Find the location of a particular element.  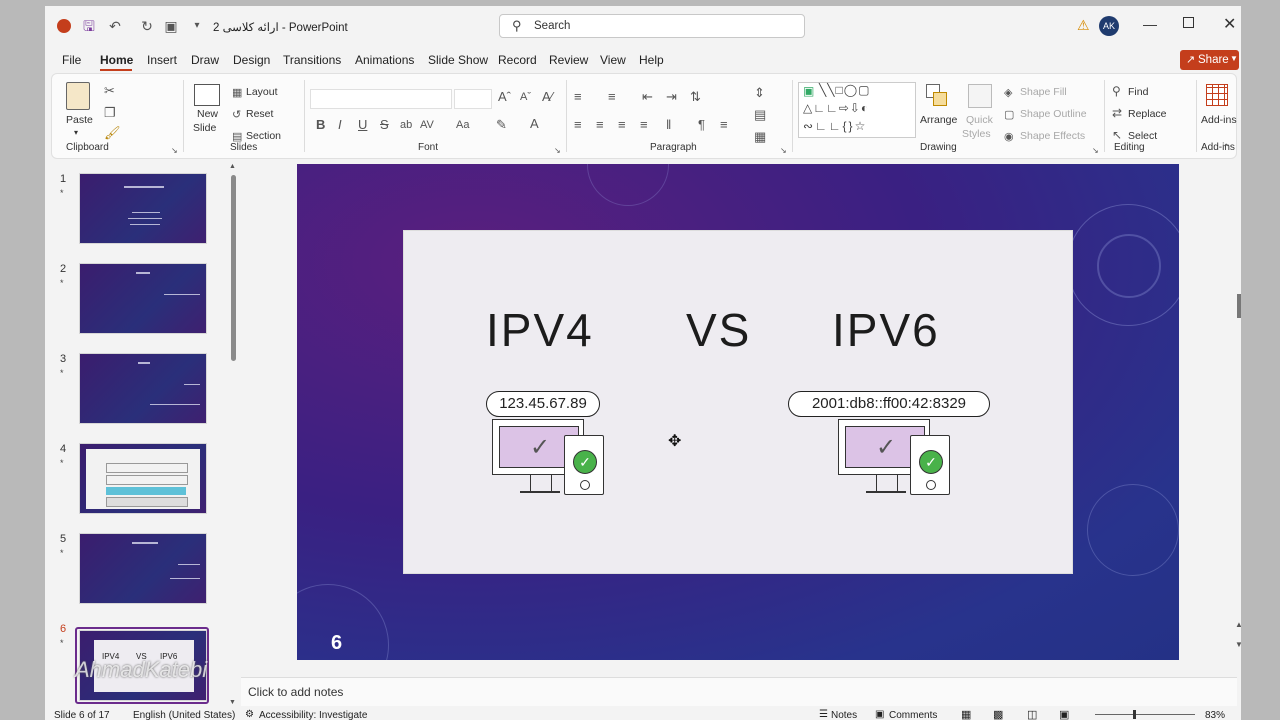

collapse-ribbon-icon: ⌃ is located at coordinates (1226, 149).